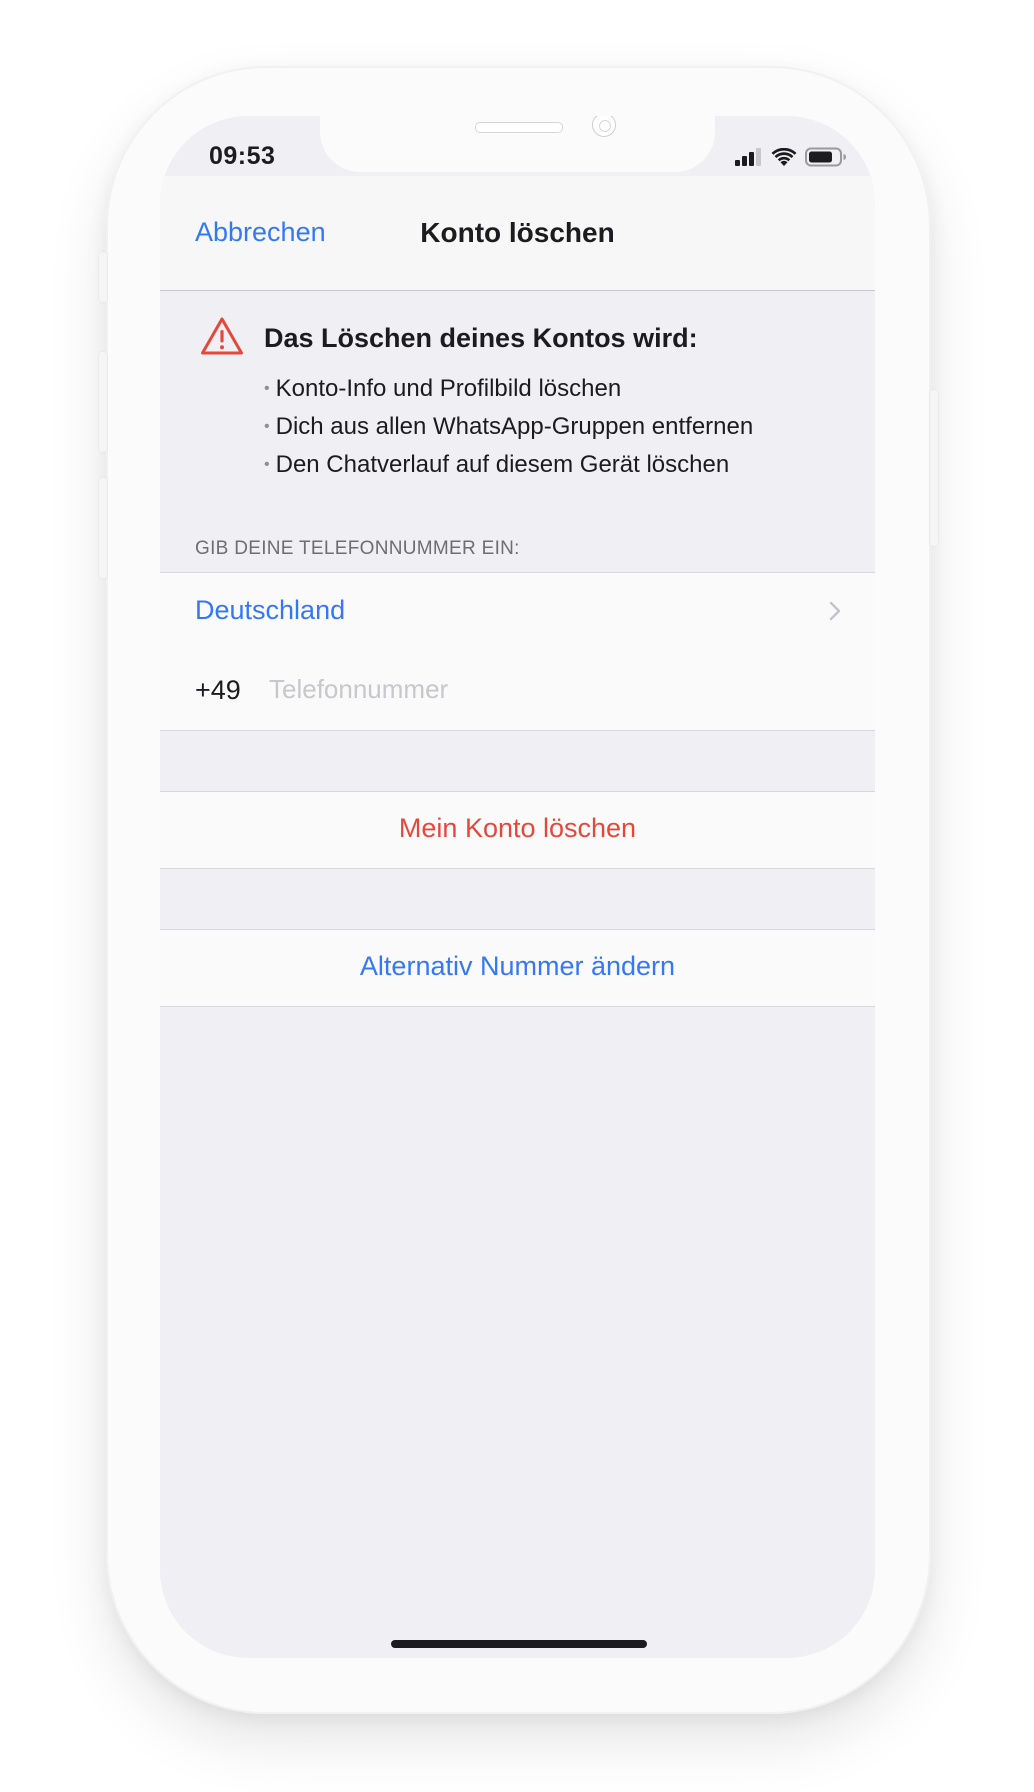 This screenshot has width=1034, height=1792. Describe the element at coordinates (103, 277) in the screenshot. I see `side-button-mute` at that location.